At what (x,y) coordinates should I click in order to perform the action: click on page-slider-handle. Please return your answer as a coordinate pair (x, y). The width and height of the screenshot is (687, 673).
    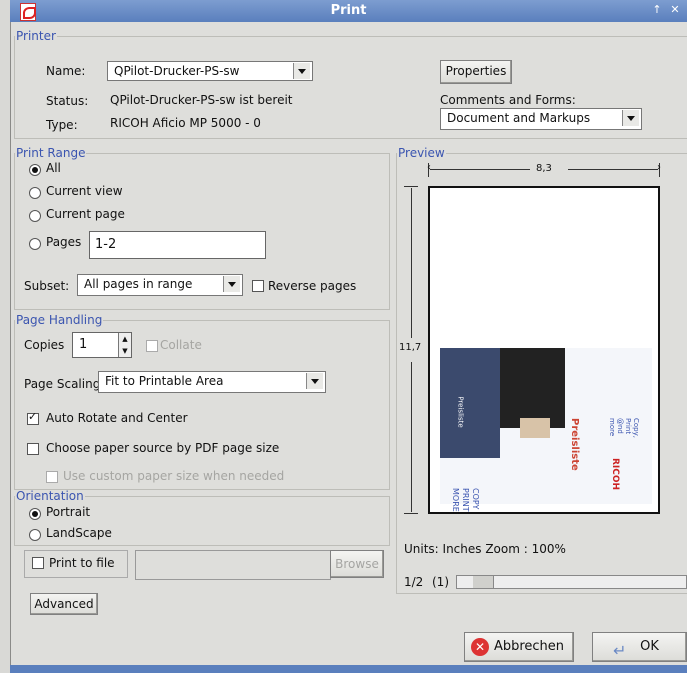
    Looking at the image, I should click on (483, 582).